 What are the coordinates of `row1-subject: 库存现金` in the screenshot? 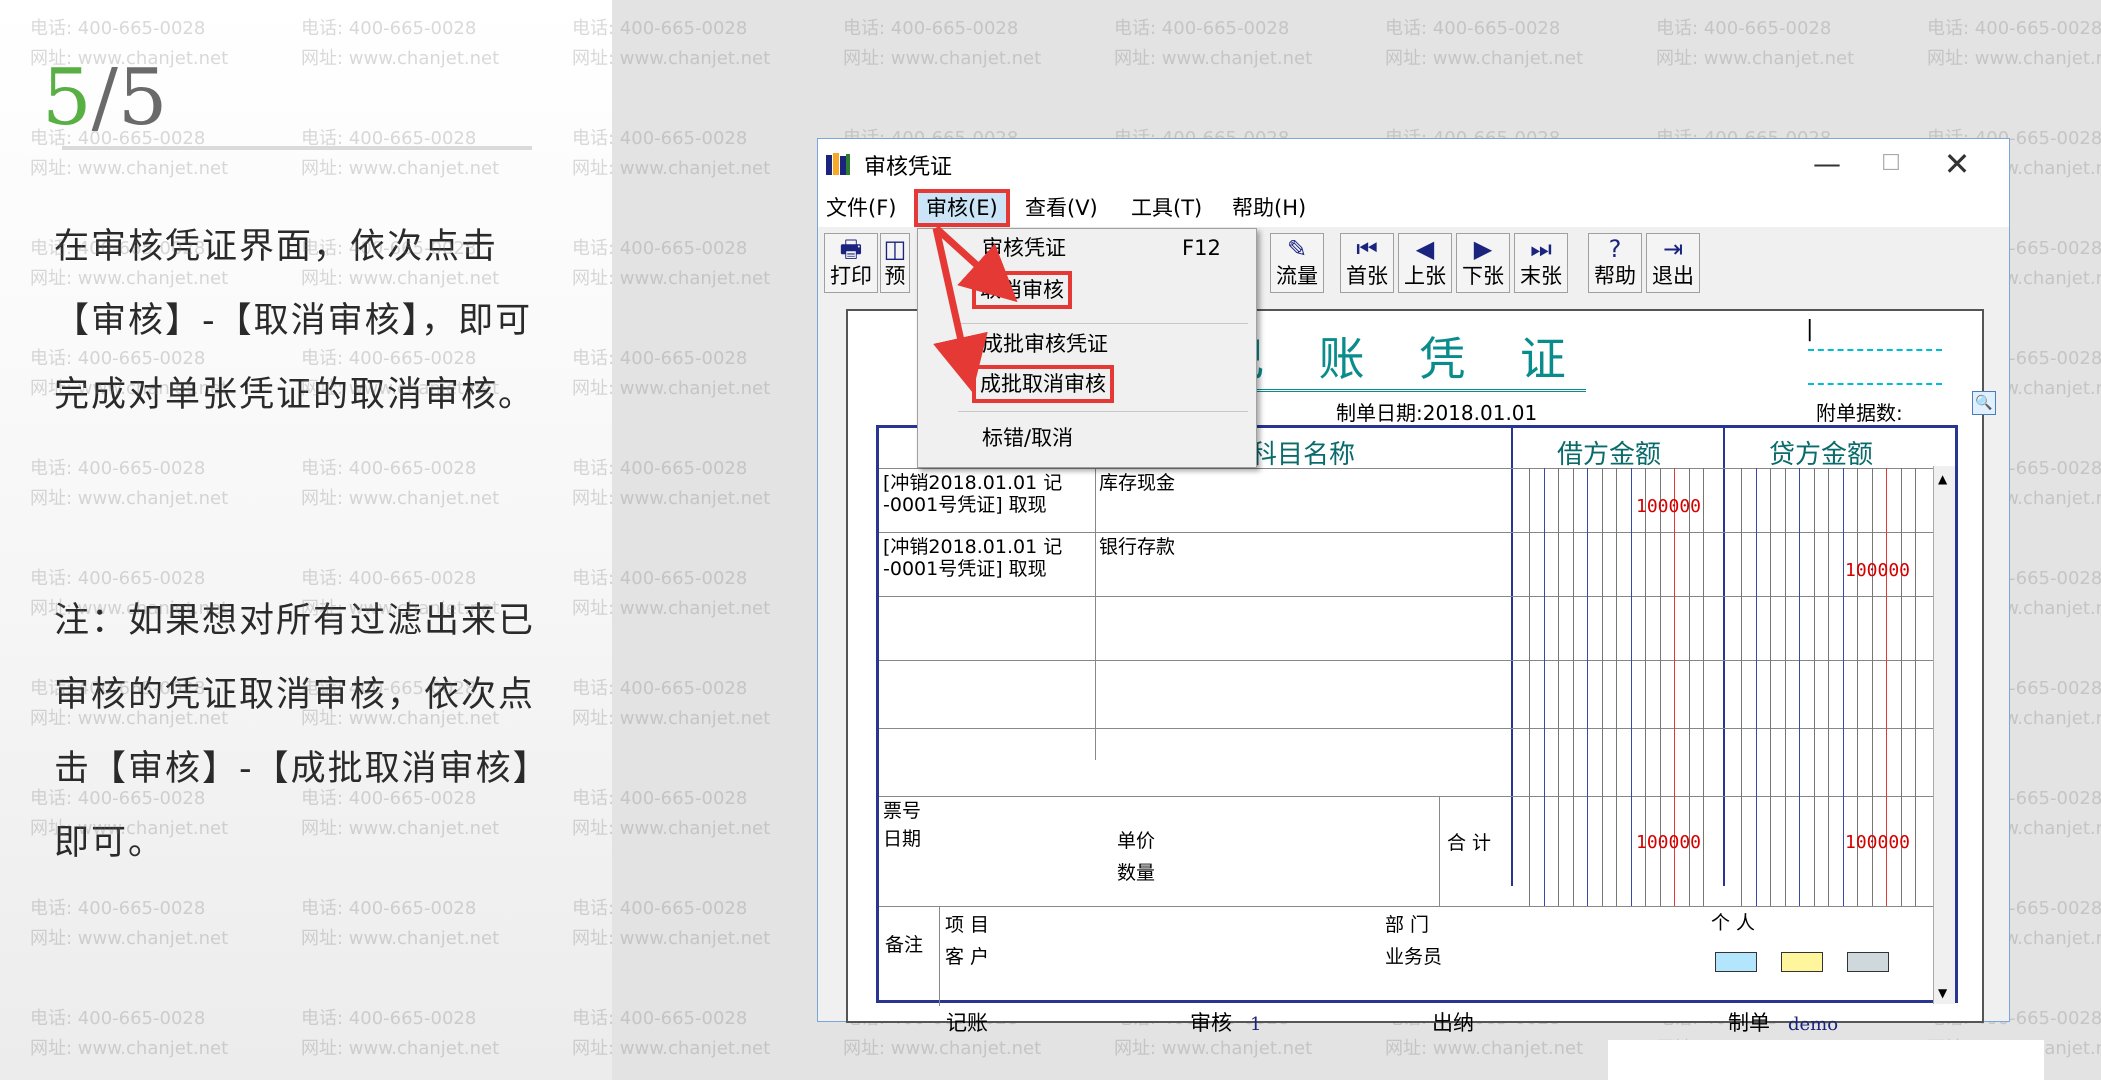 It's located at (1137, 483).